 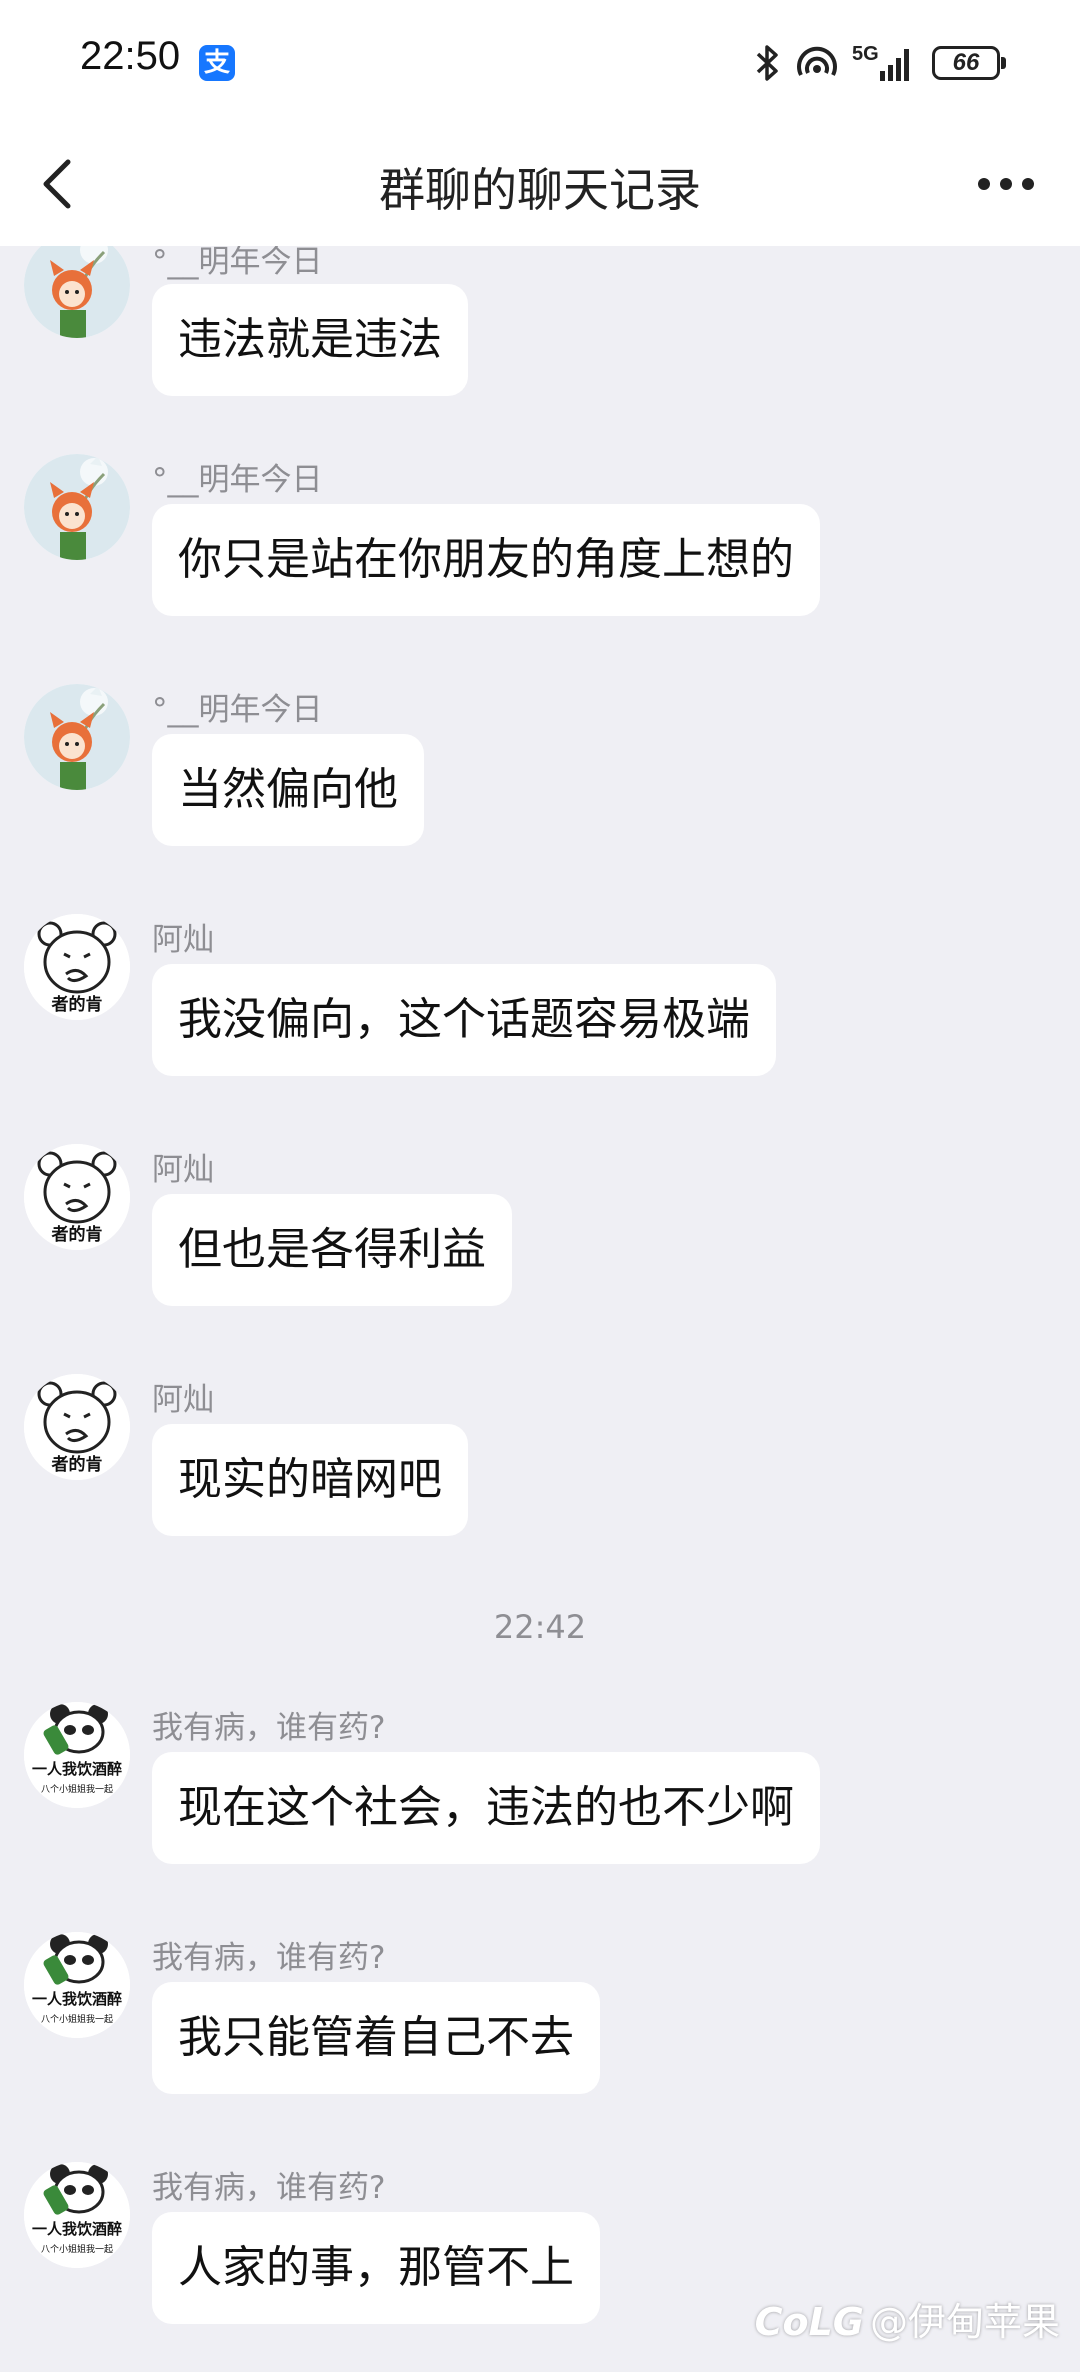 I want to click on message-bubble: 我没偏向，这个话题容易极端, so click(x=464, y=1020).